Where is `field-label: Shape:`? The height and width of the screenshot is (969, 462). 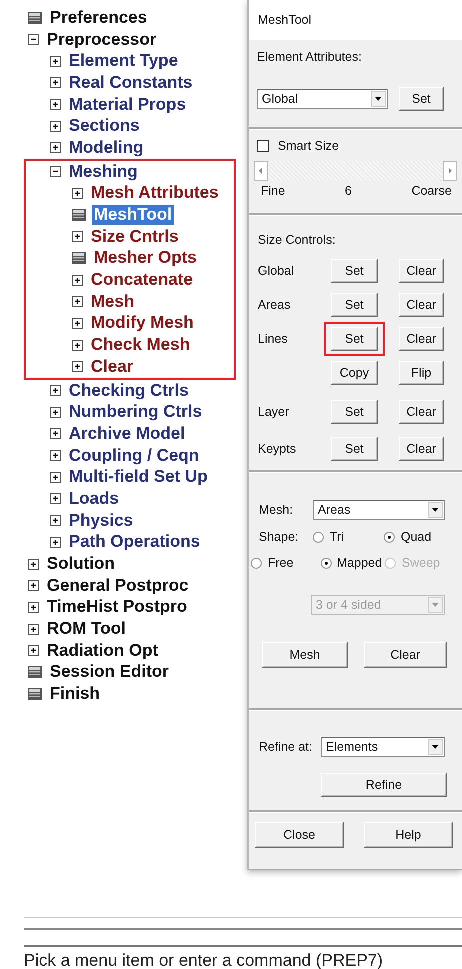 field-label: Shape: is located at coordinates (279, 537).